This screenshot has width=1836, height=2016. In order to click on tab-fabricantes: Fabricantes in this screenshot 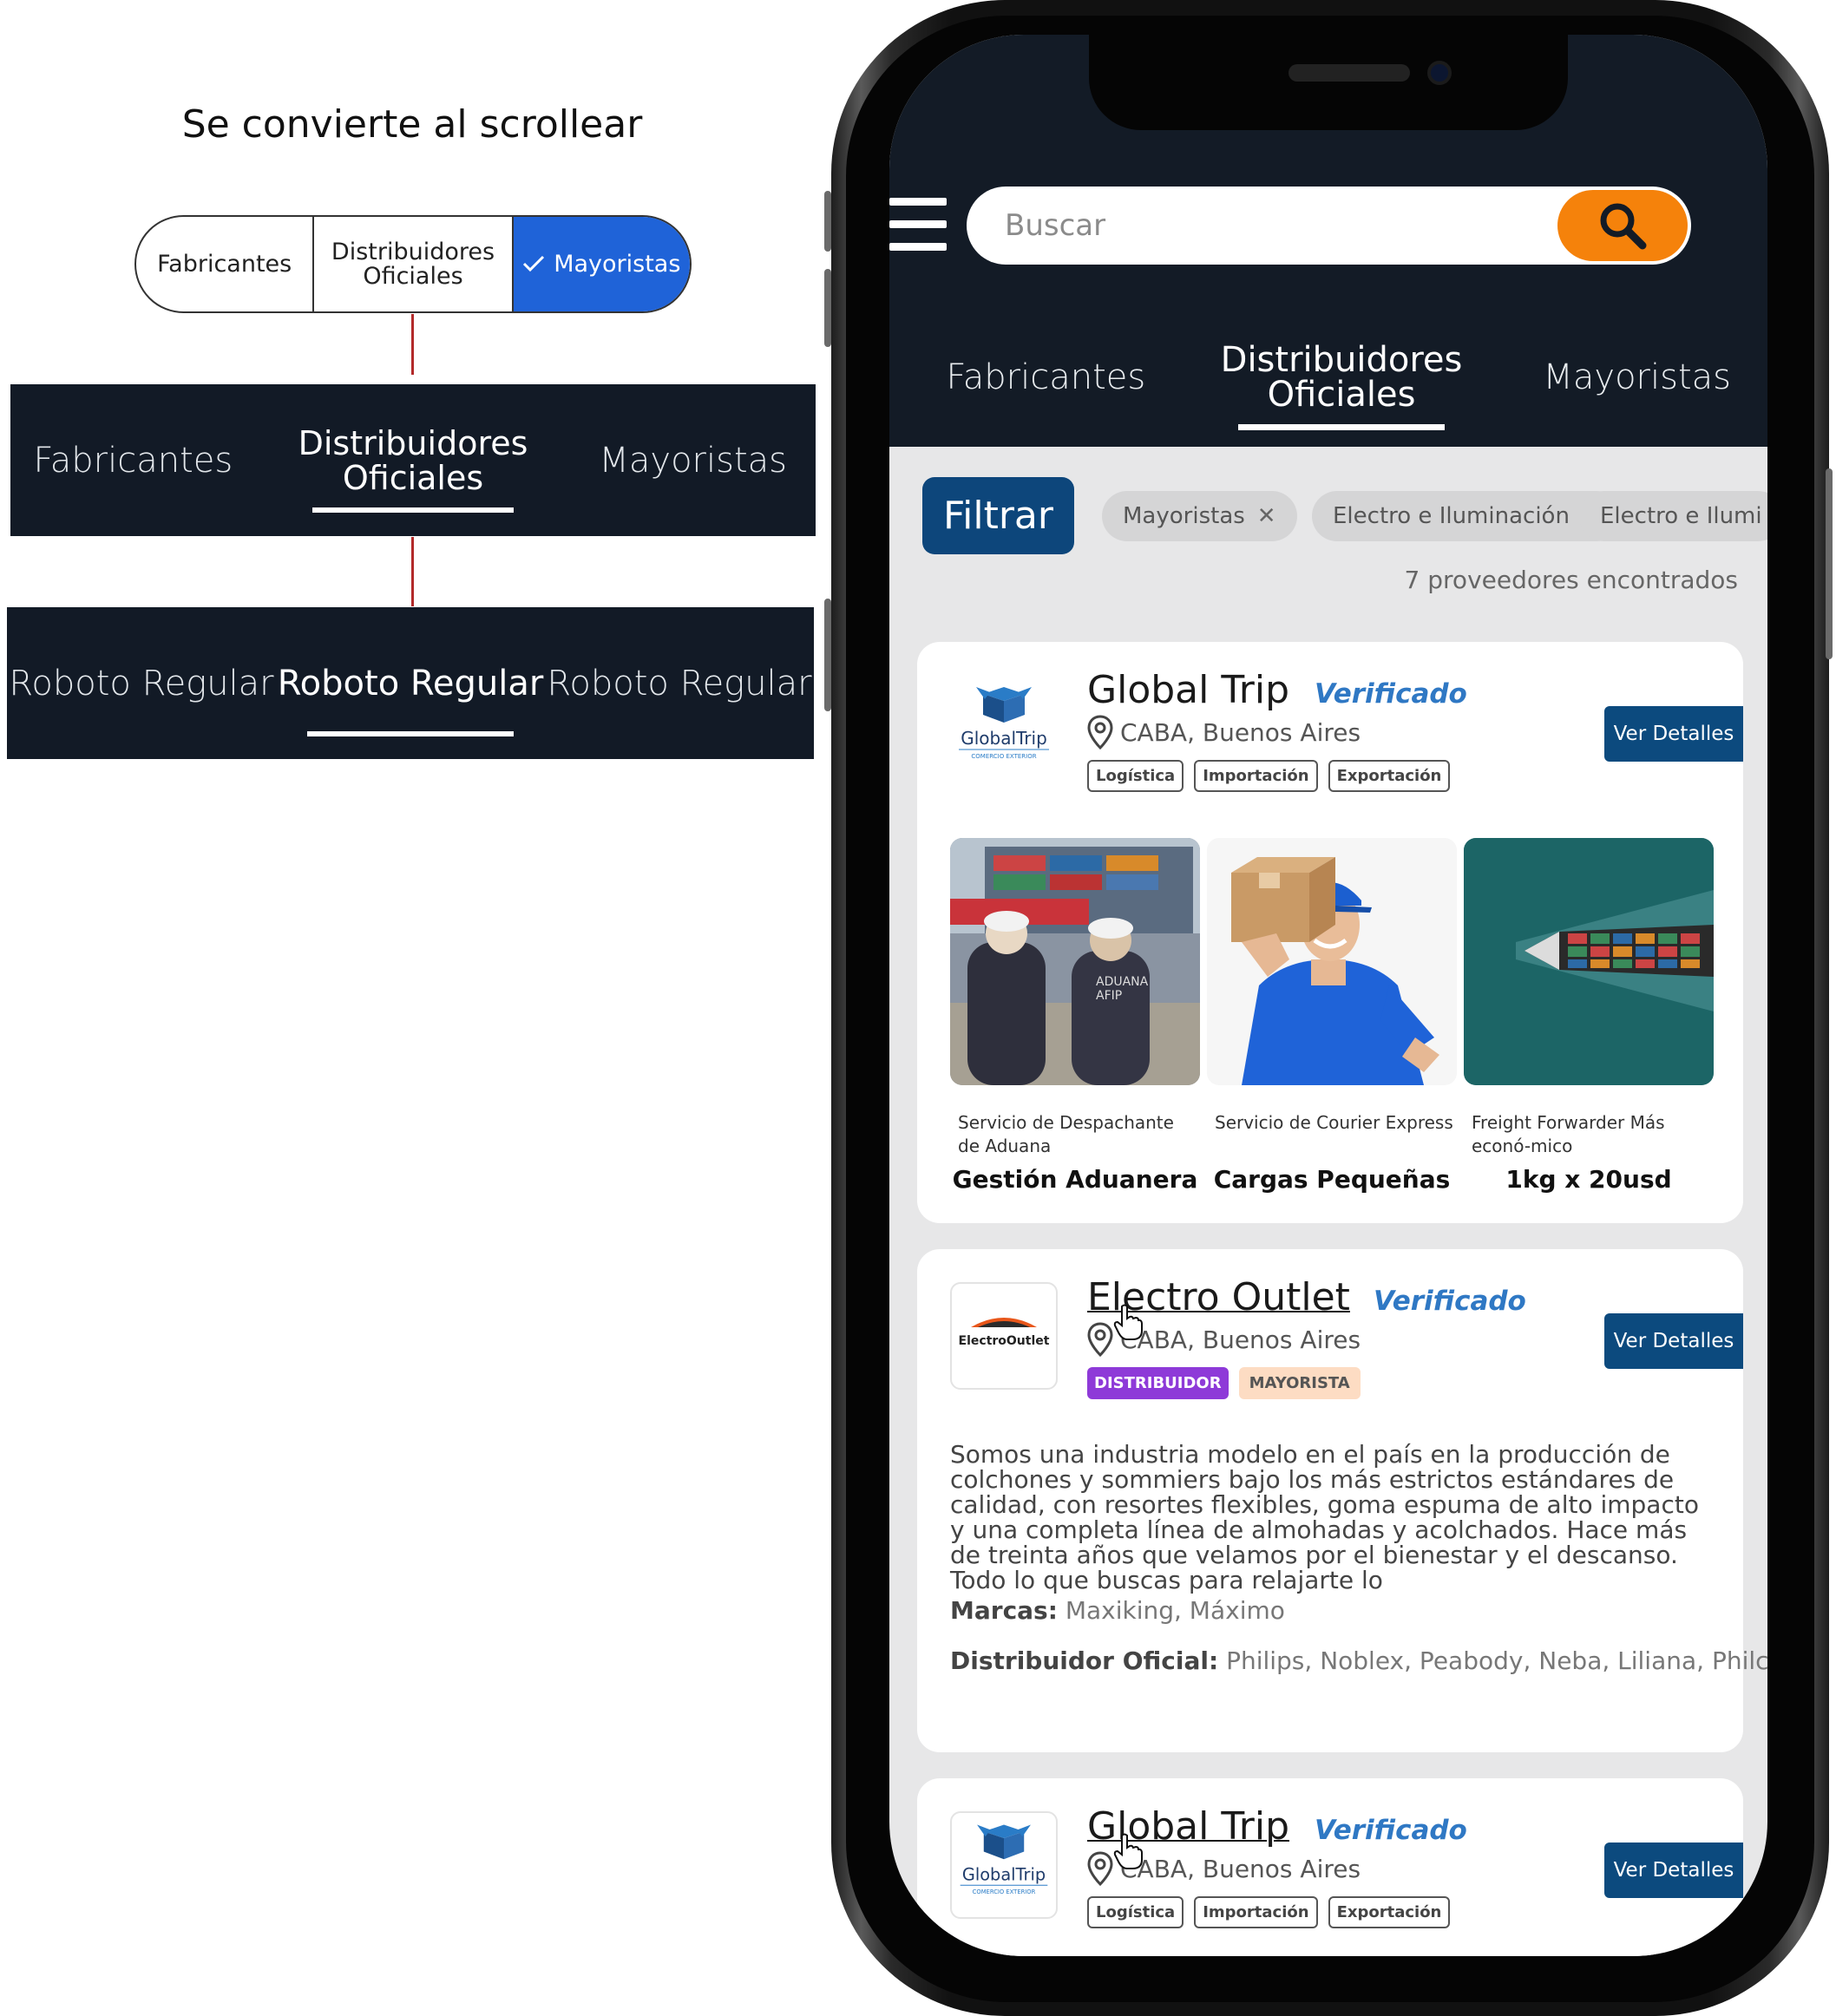, I will do `click(1033, 377)`.